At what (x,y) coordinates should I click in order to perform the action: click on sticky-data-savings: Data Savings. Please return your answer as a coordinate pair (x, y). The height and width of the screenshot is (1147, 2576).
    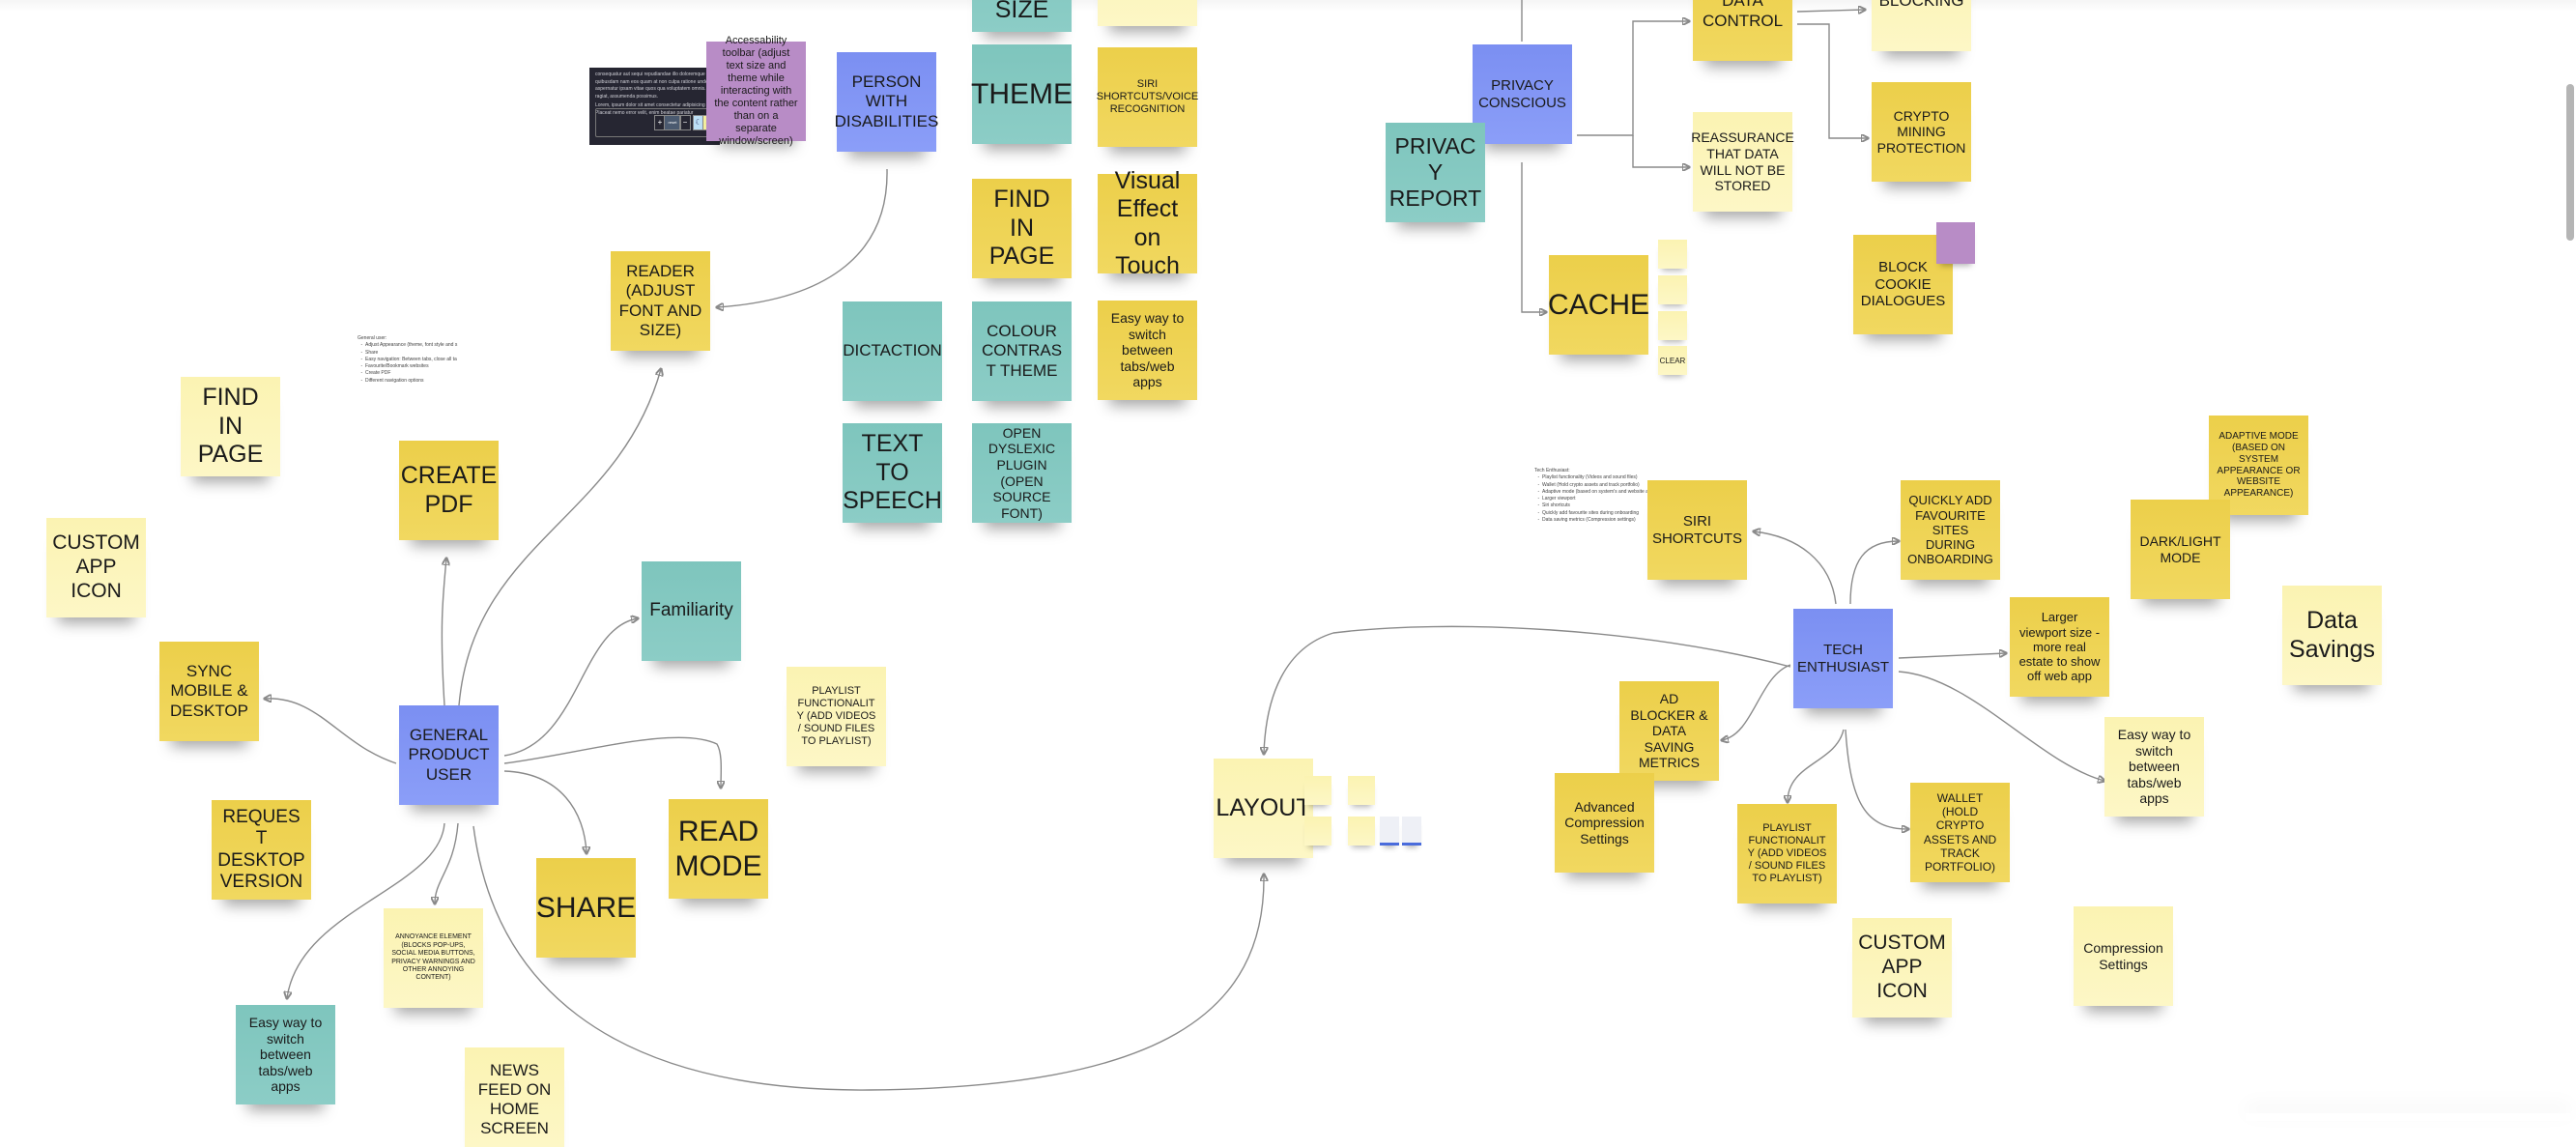
    Looking at the image, I should click on (2332, 635).